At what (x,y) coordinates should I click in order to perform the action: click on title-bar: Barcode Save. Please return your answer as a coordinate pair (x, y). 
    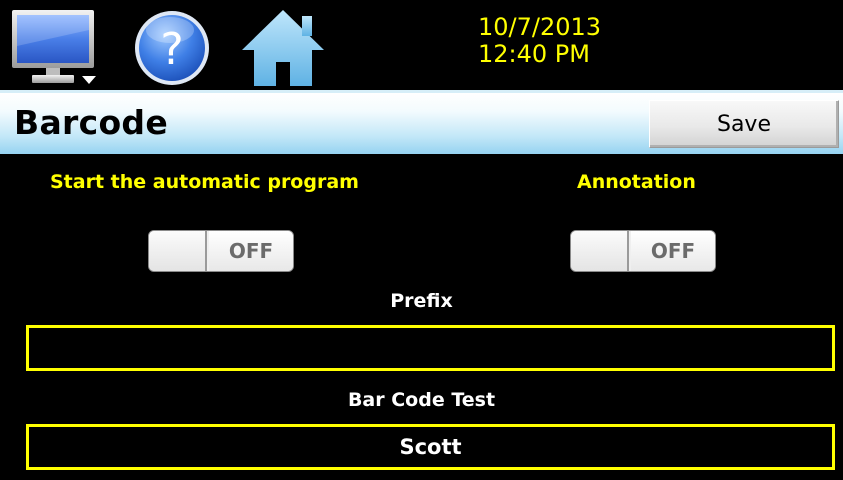
    Looking at the image, I should click on (421, 122).